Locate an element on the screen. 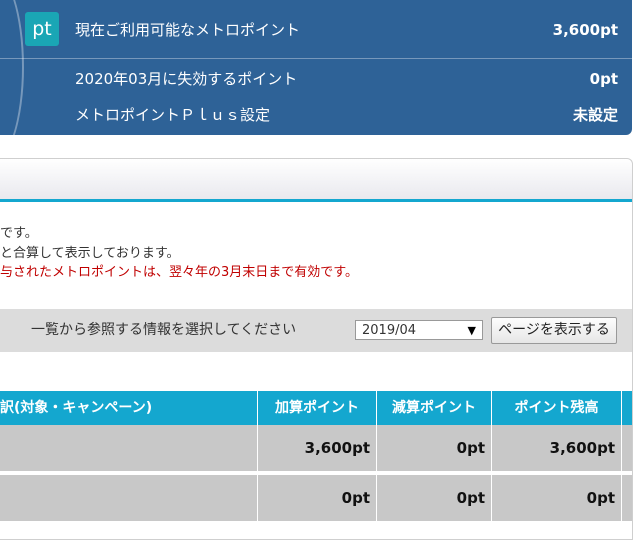 Image resolution: width=638 pixels, height=540 pixels. info-note-1: です。 is located at coordinates (19, 233).